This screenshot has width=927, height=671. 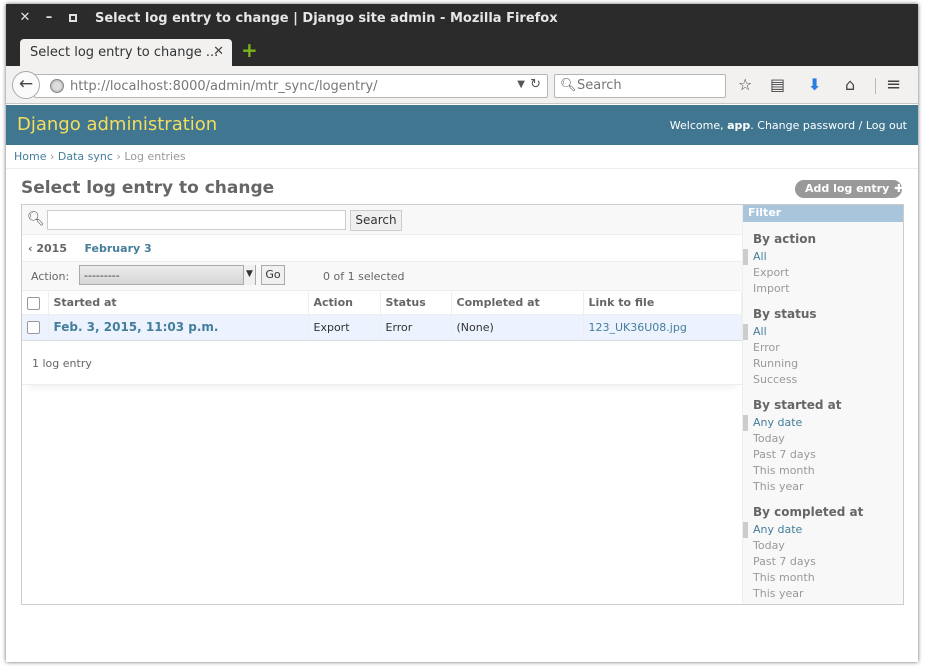 I want to click on select-all-header, so click(x=35, y=303).